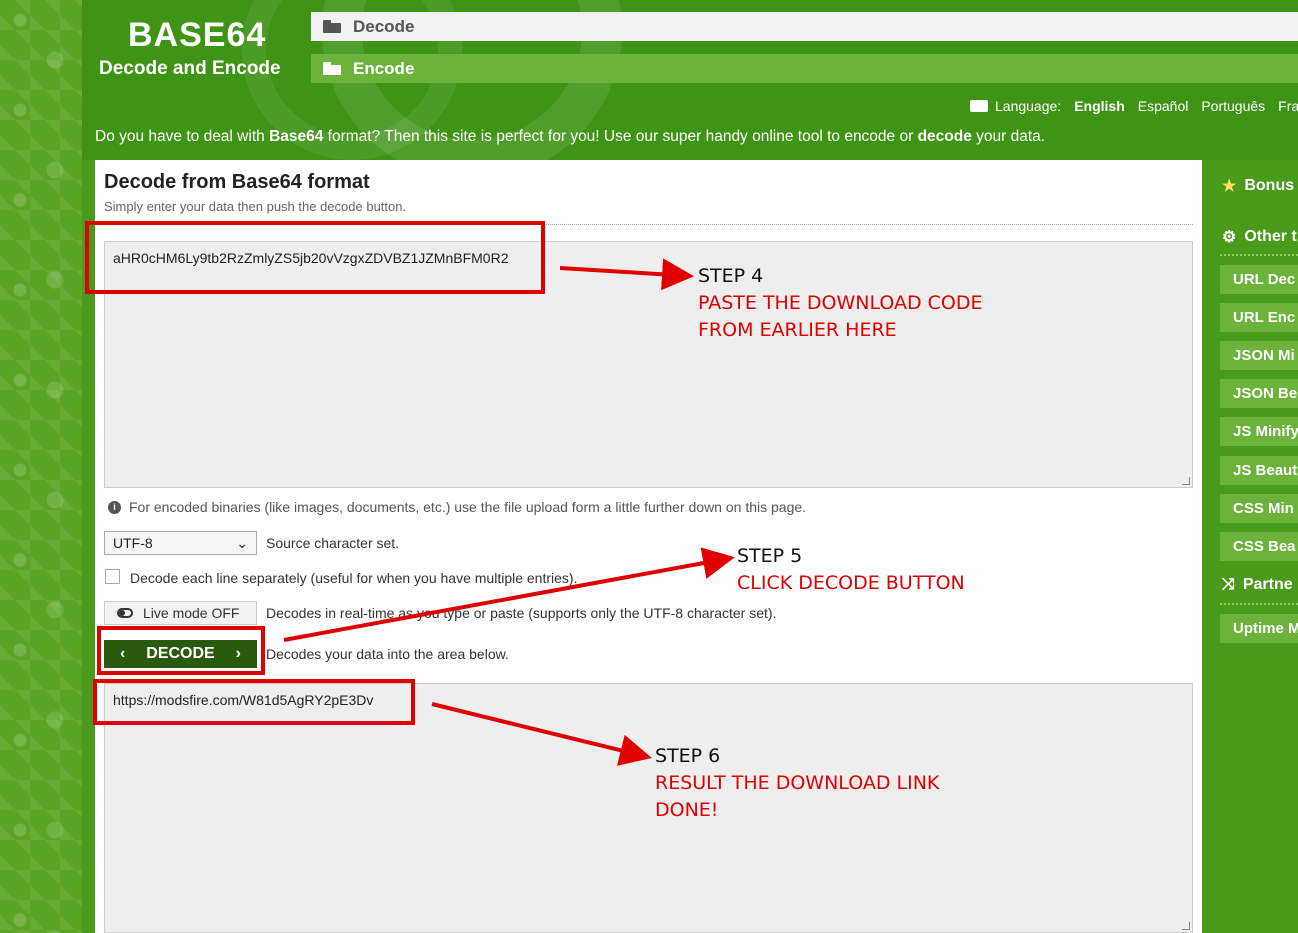  I want to click on step5-annotation: STEP 5 CLICK DECODE BUTTON, so click(851, 569).